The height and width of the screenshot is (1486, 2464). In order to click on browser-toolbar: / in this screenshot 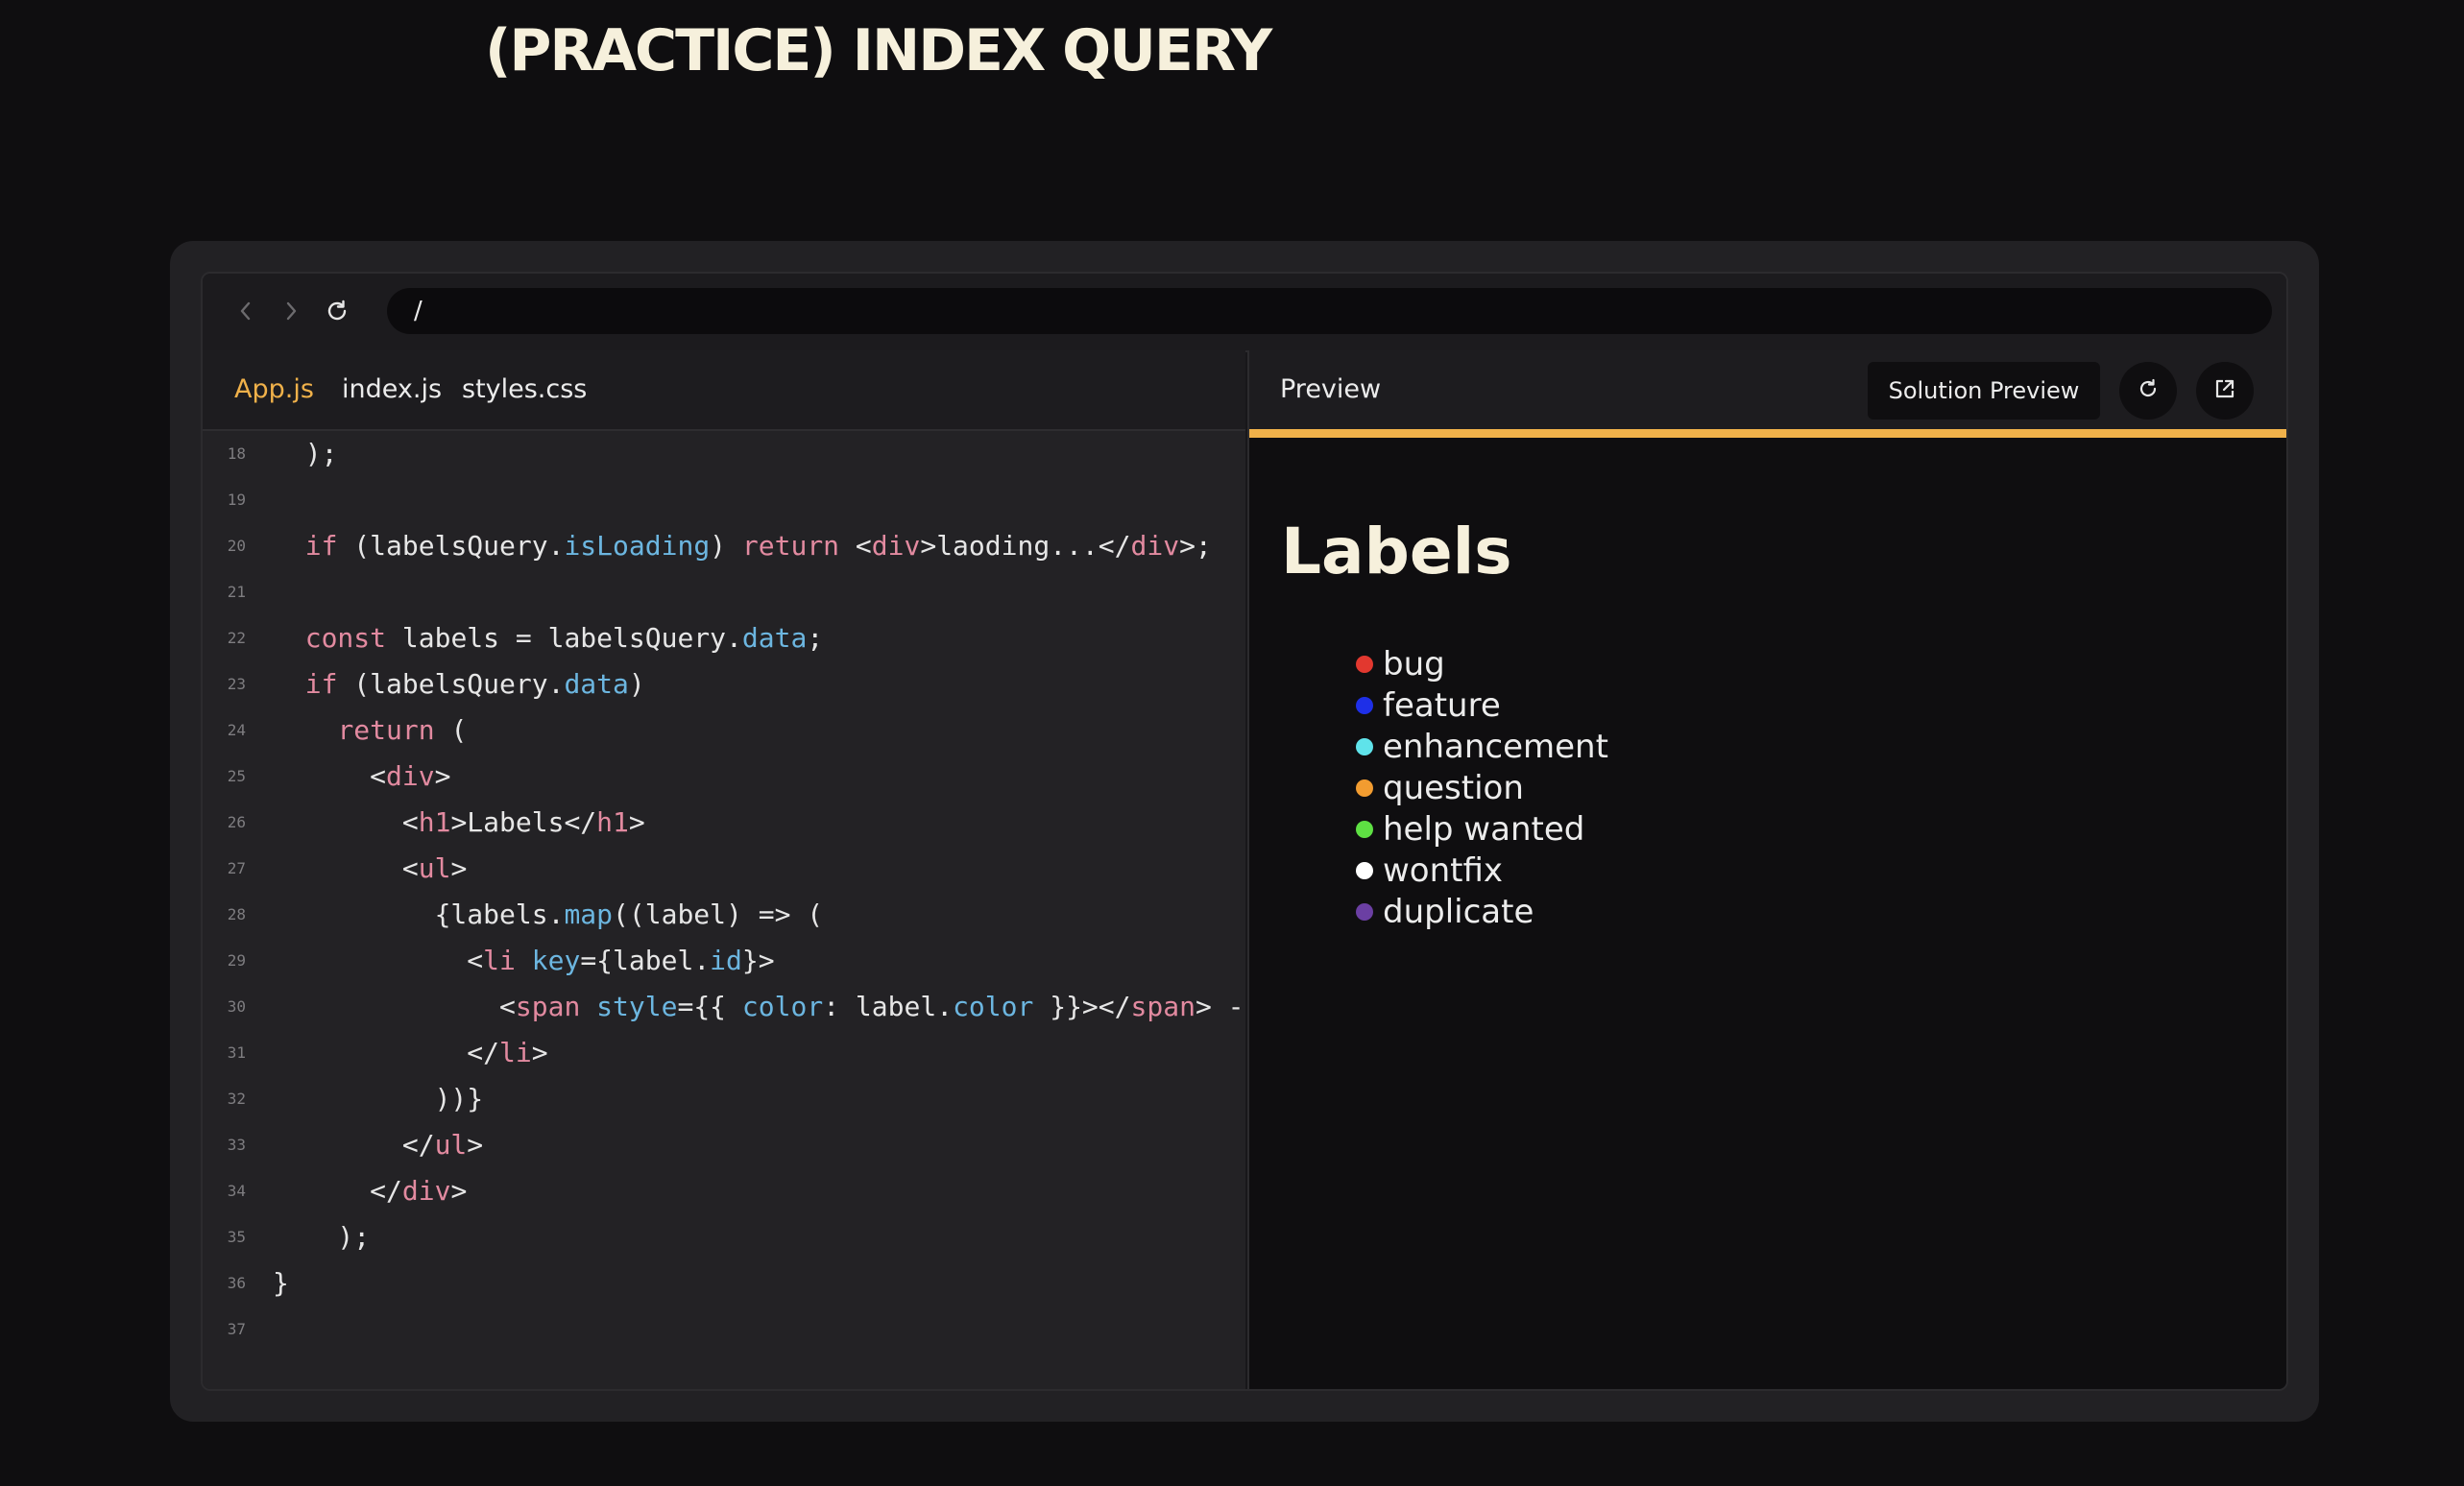, I will do `click(1245, 313)`.